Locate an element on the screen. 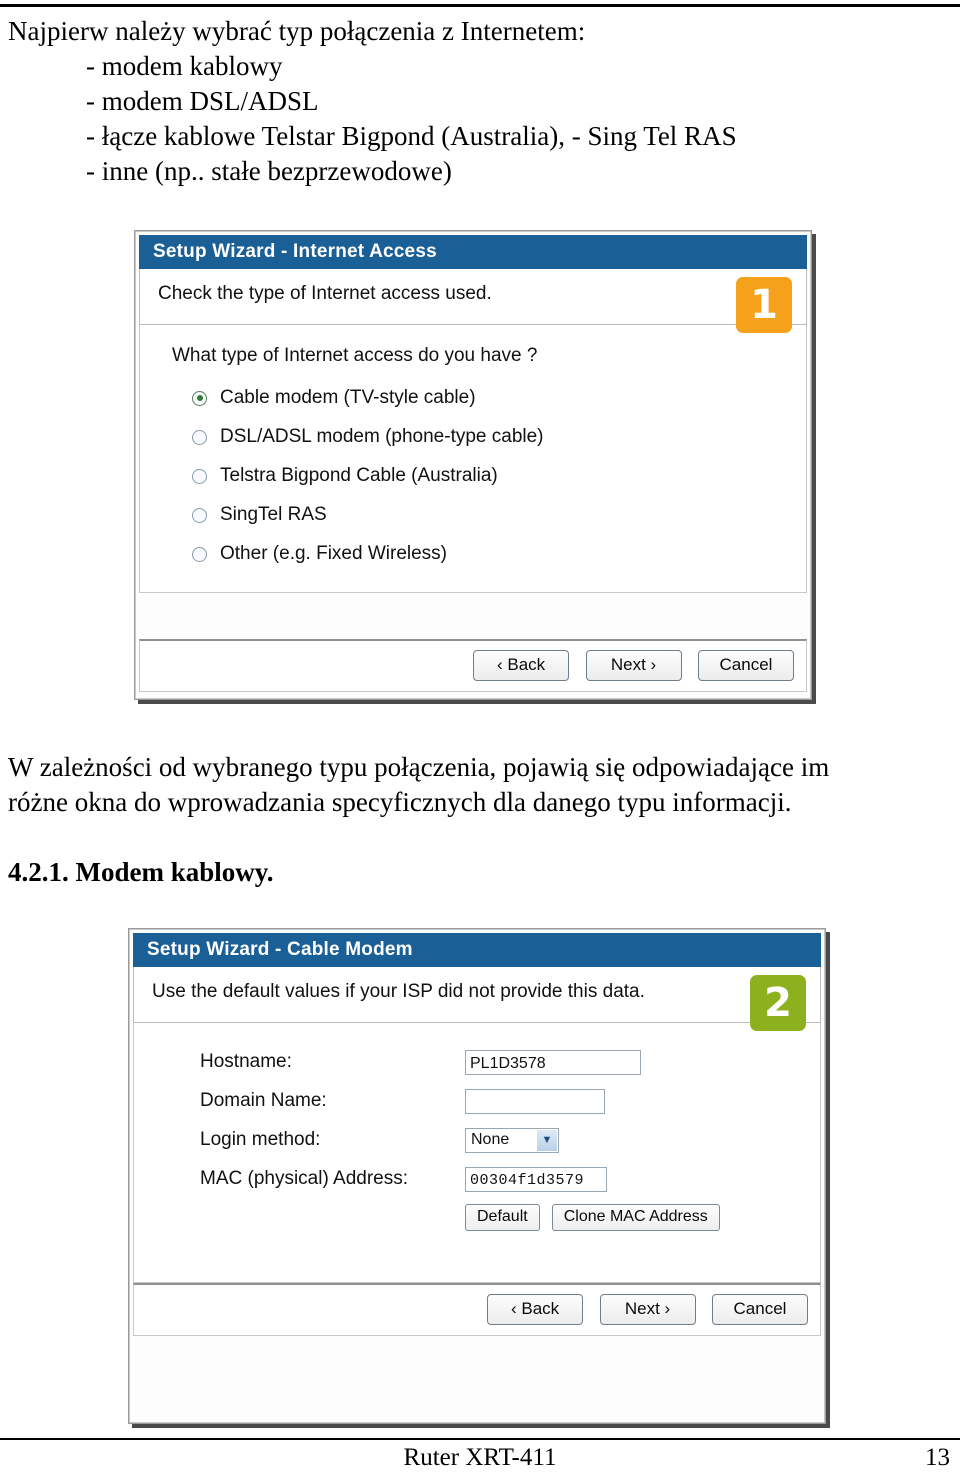 The width and height of the screenshot is (960, 1484). dialog-titlebar: Setup Wizard - Cable Modem is located at coordinates (477, 950).